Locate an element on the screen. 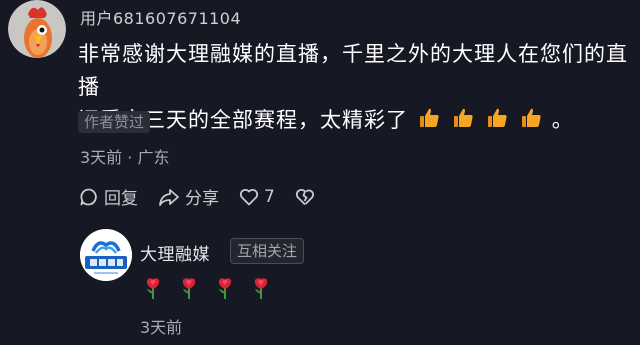 Image resolution: width=640 pixels, height=345 pixels. dislike-button is located at coordinates (307, 197).